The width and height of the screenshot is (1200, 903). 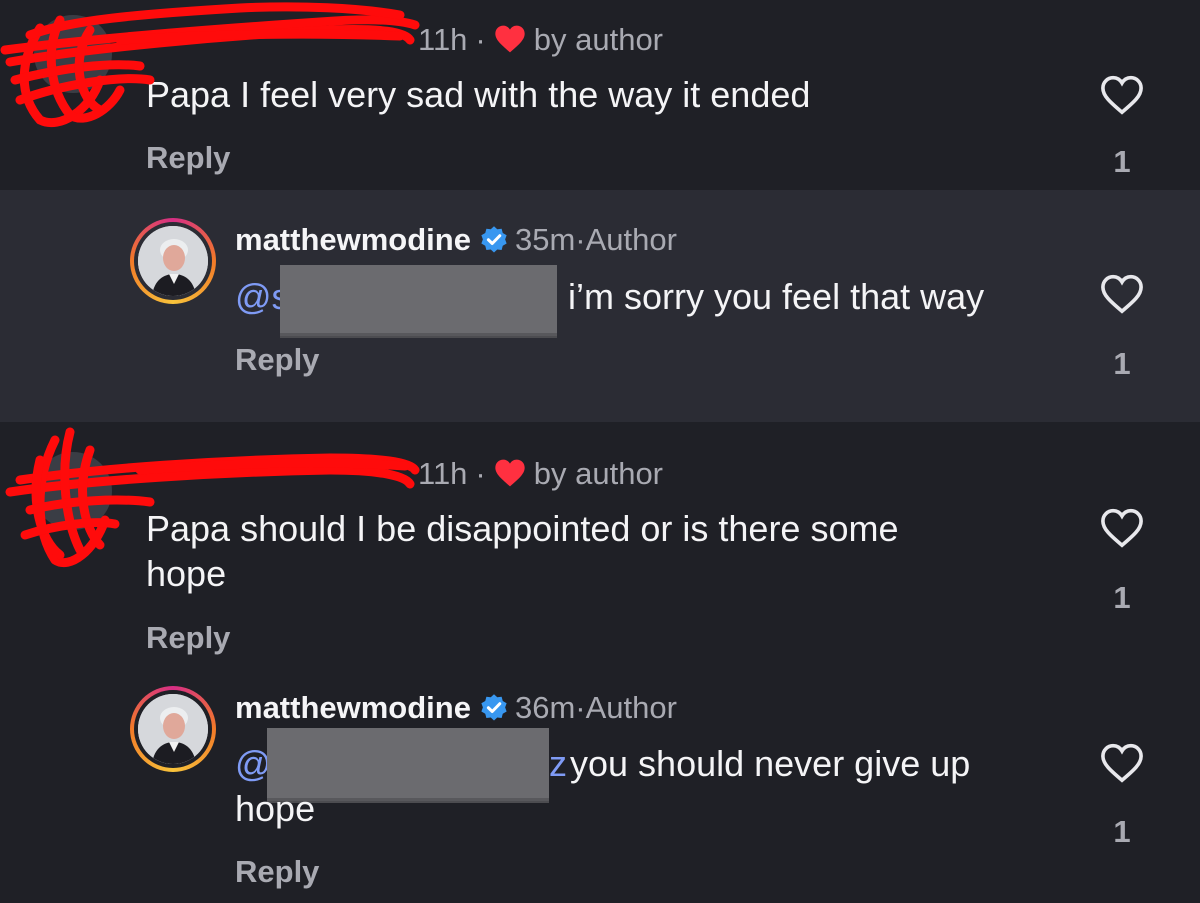 I want to click on reply-header: matthewmodine 35m·Author, so click(x=456, y=241).